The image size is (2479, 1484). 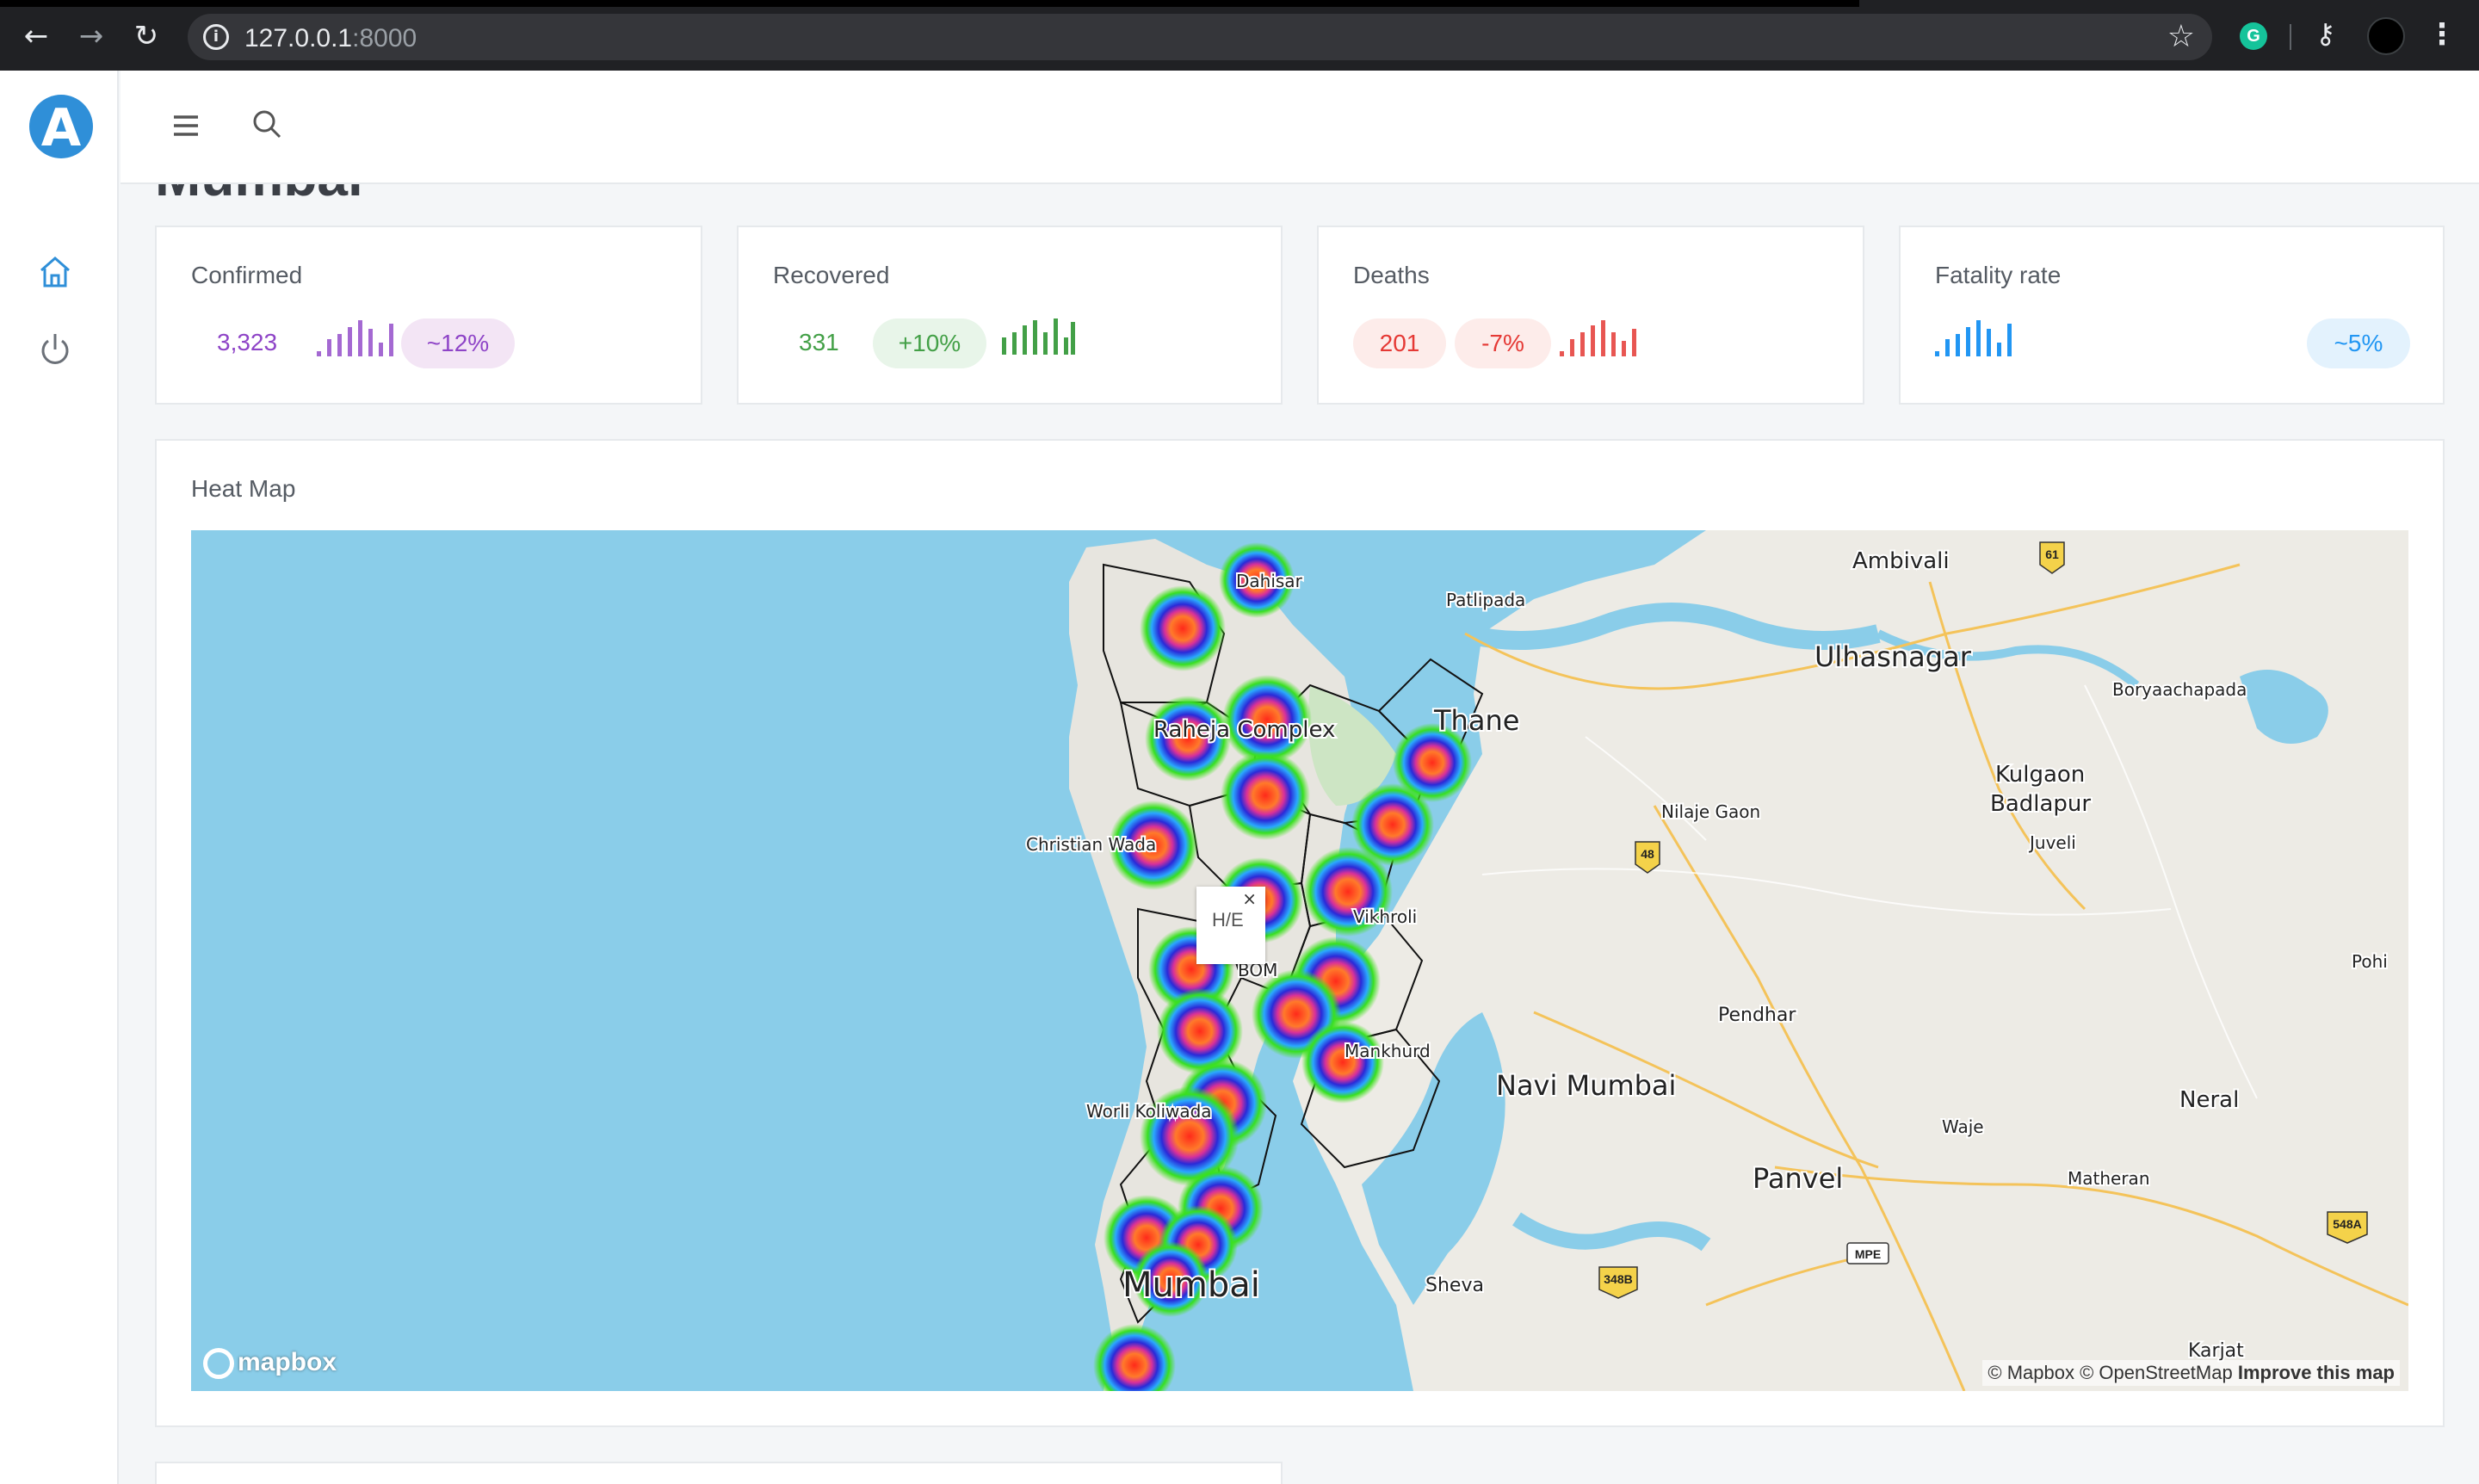 What do you see at coordinates (2358, 343) in the screenshot?
I see `fatality-change-badge: ~5%` at bounding box center [2358, 343].